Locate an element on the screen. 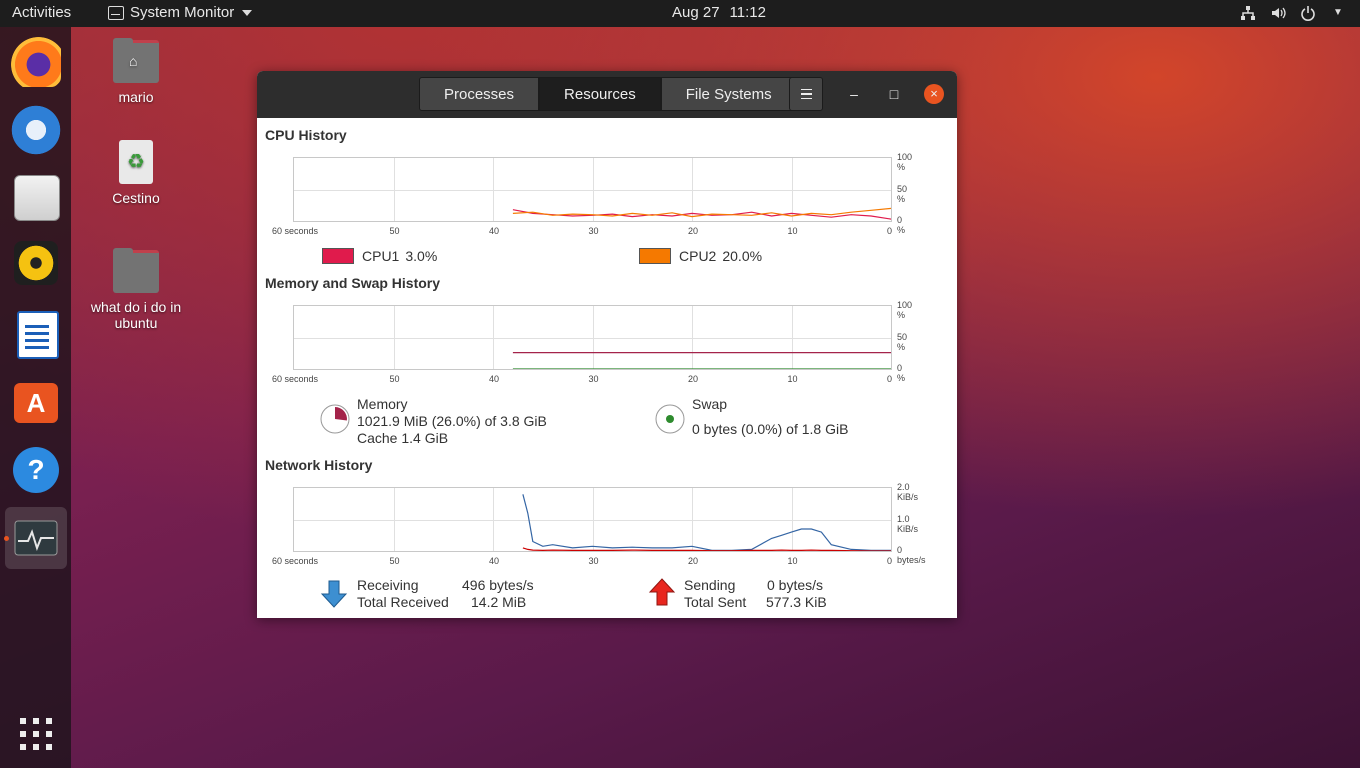  desktop-icon-folder: what do i do in ubuntu is located at coordinates (136, 289).